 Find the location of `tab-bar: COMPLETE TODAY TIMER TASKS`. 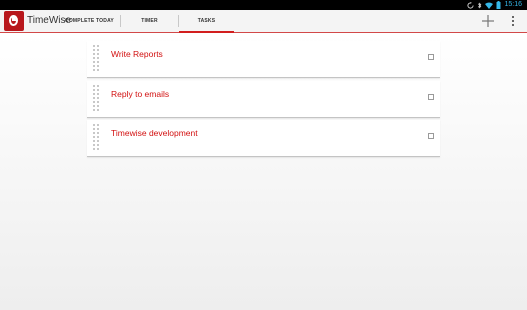

tab-bar: COMPLETE TODAY TIMER TASKS is located at coordinates (146, 21).